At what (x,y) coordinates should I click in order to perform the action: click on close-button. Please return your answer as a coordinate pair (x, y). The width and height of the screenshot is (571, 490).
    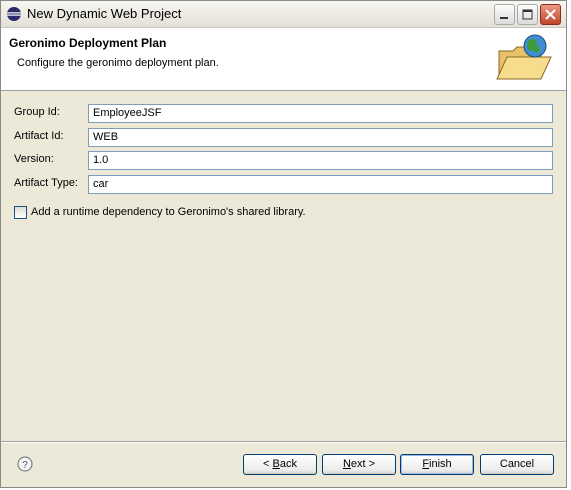
    Looking at the image, I should click on (550, 14).